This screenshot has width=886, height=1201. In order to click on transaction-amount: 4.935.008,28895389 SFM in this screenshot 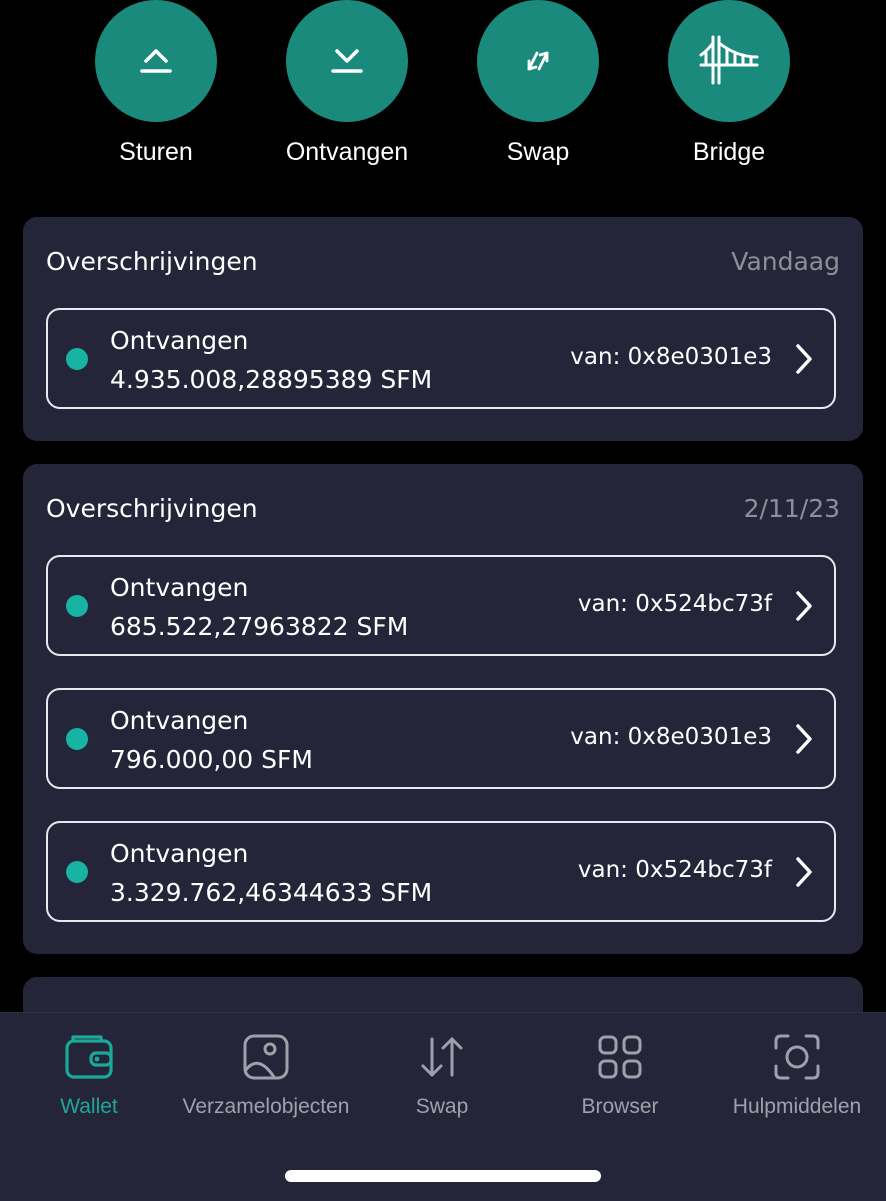, I will do `click(271, 379)`.